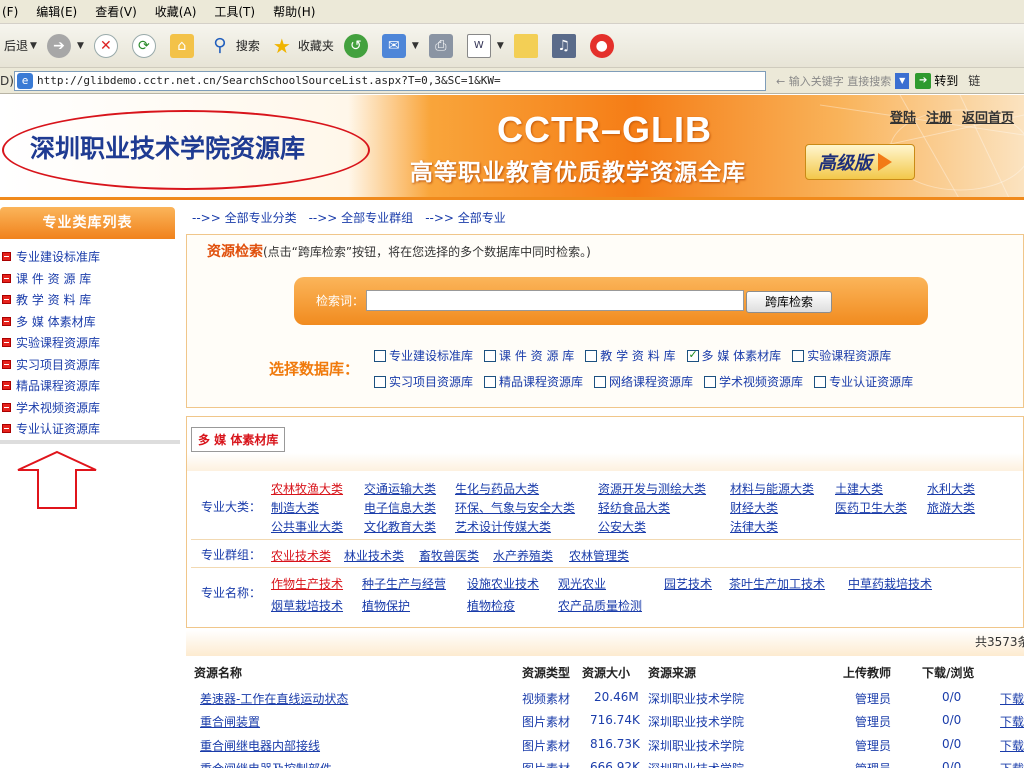 This screenshot has width=1024, height=768. I want to click on db-option: 精品课程资源库, so click(533, 381).